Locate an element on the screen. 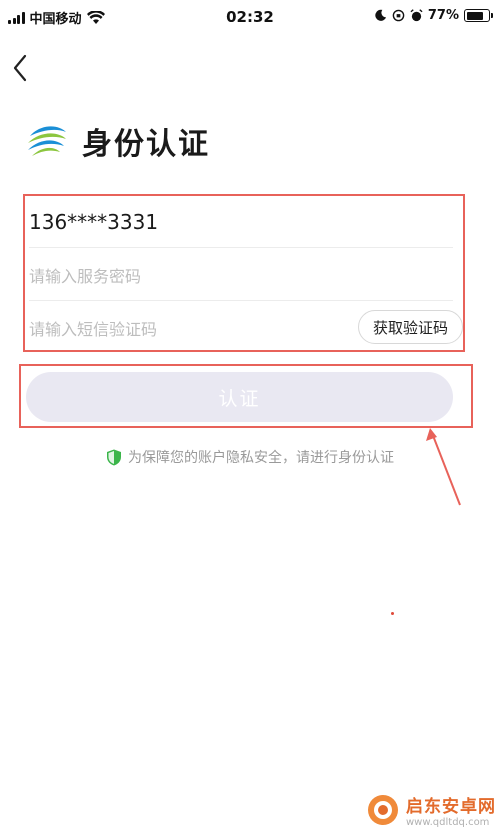  sms-code-field: 请输入短信验证码 获取验证码 is located at coordinates (246, 328).